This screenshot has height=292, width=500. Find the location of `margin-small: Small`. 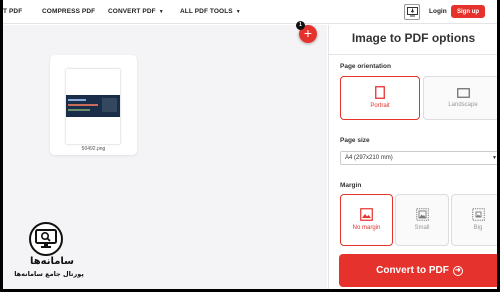

margin-small: Small is located at coordinates (422, 220).